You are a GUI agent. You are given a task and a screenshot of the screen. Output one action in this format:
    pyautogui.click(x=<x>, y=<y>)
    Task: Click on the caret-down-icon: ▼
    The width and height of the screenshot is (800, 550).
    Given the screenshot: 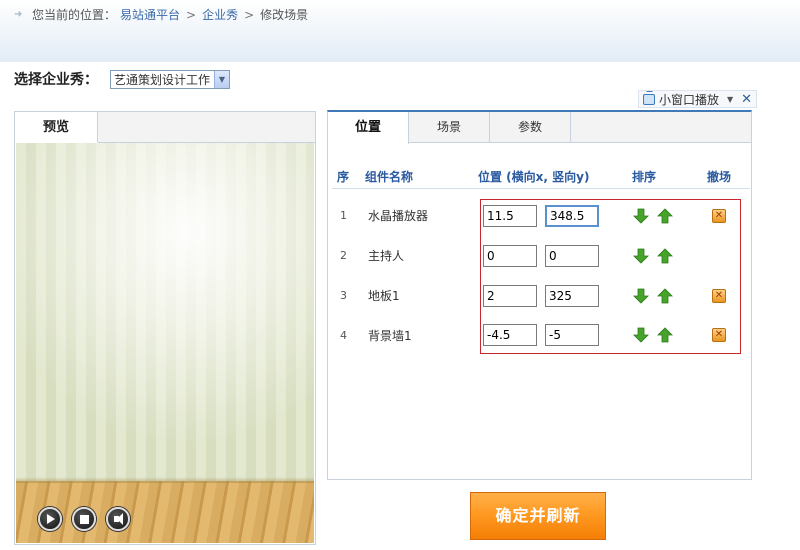 What is the action you would take?
    pyautogui.click(x=730, y=99)
    